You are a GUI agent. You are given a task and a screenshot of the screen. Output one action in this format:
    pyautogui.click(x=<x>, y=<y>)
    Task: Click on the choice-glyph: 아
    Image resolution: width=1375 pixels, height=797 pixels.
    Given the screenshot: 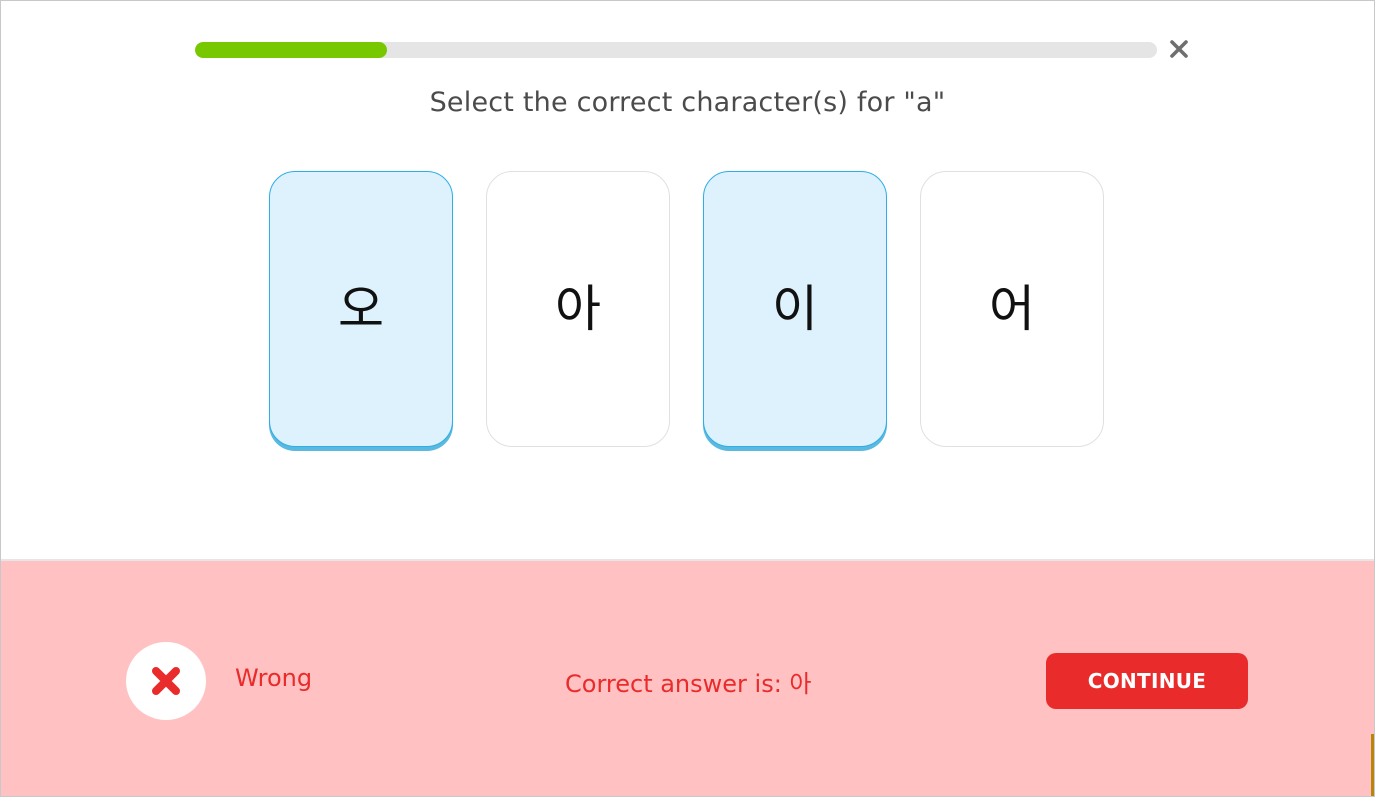 What is the action you would take?
    pyautogui.click(x=578, y=309)
    